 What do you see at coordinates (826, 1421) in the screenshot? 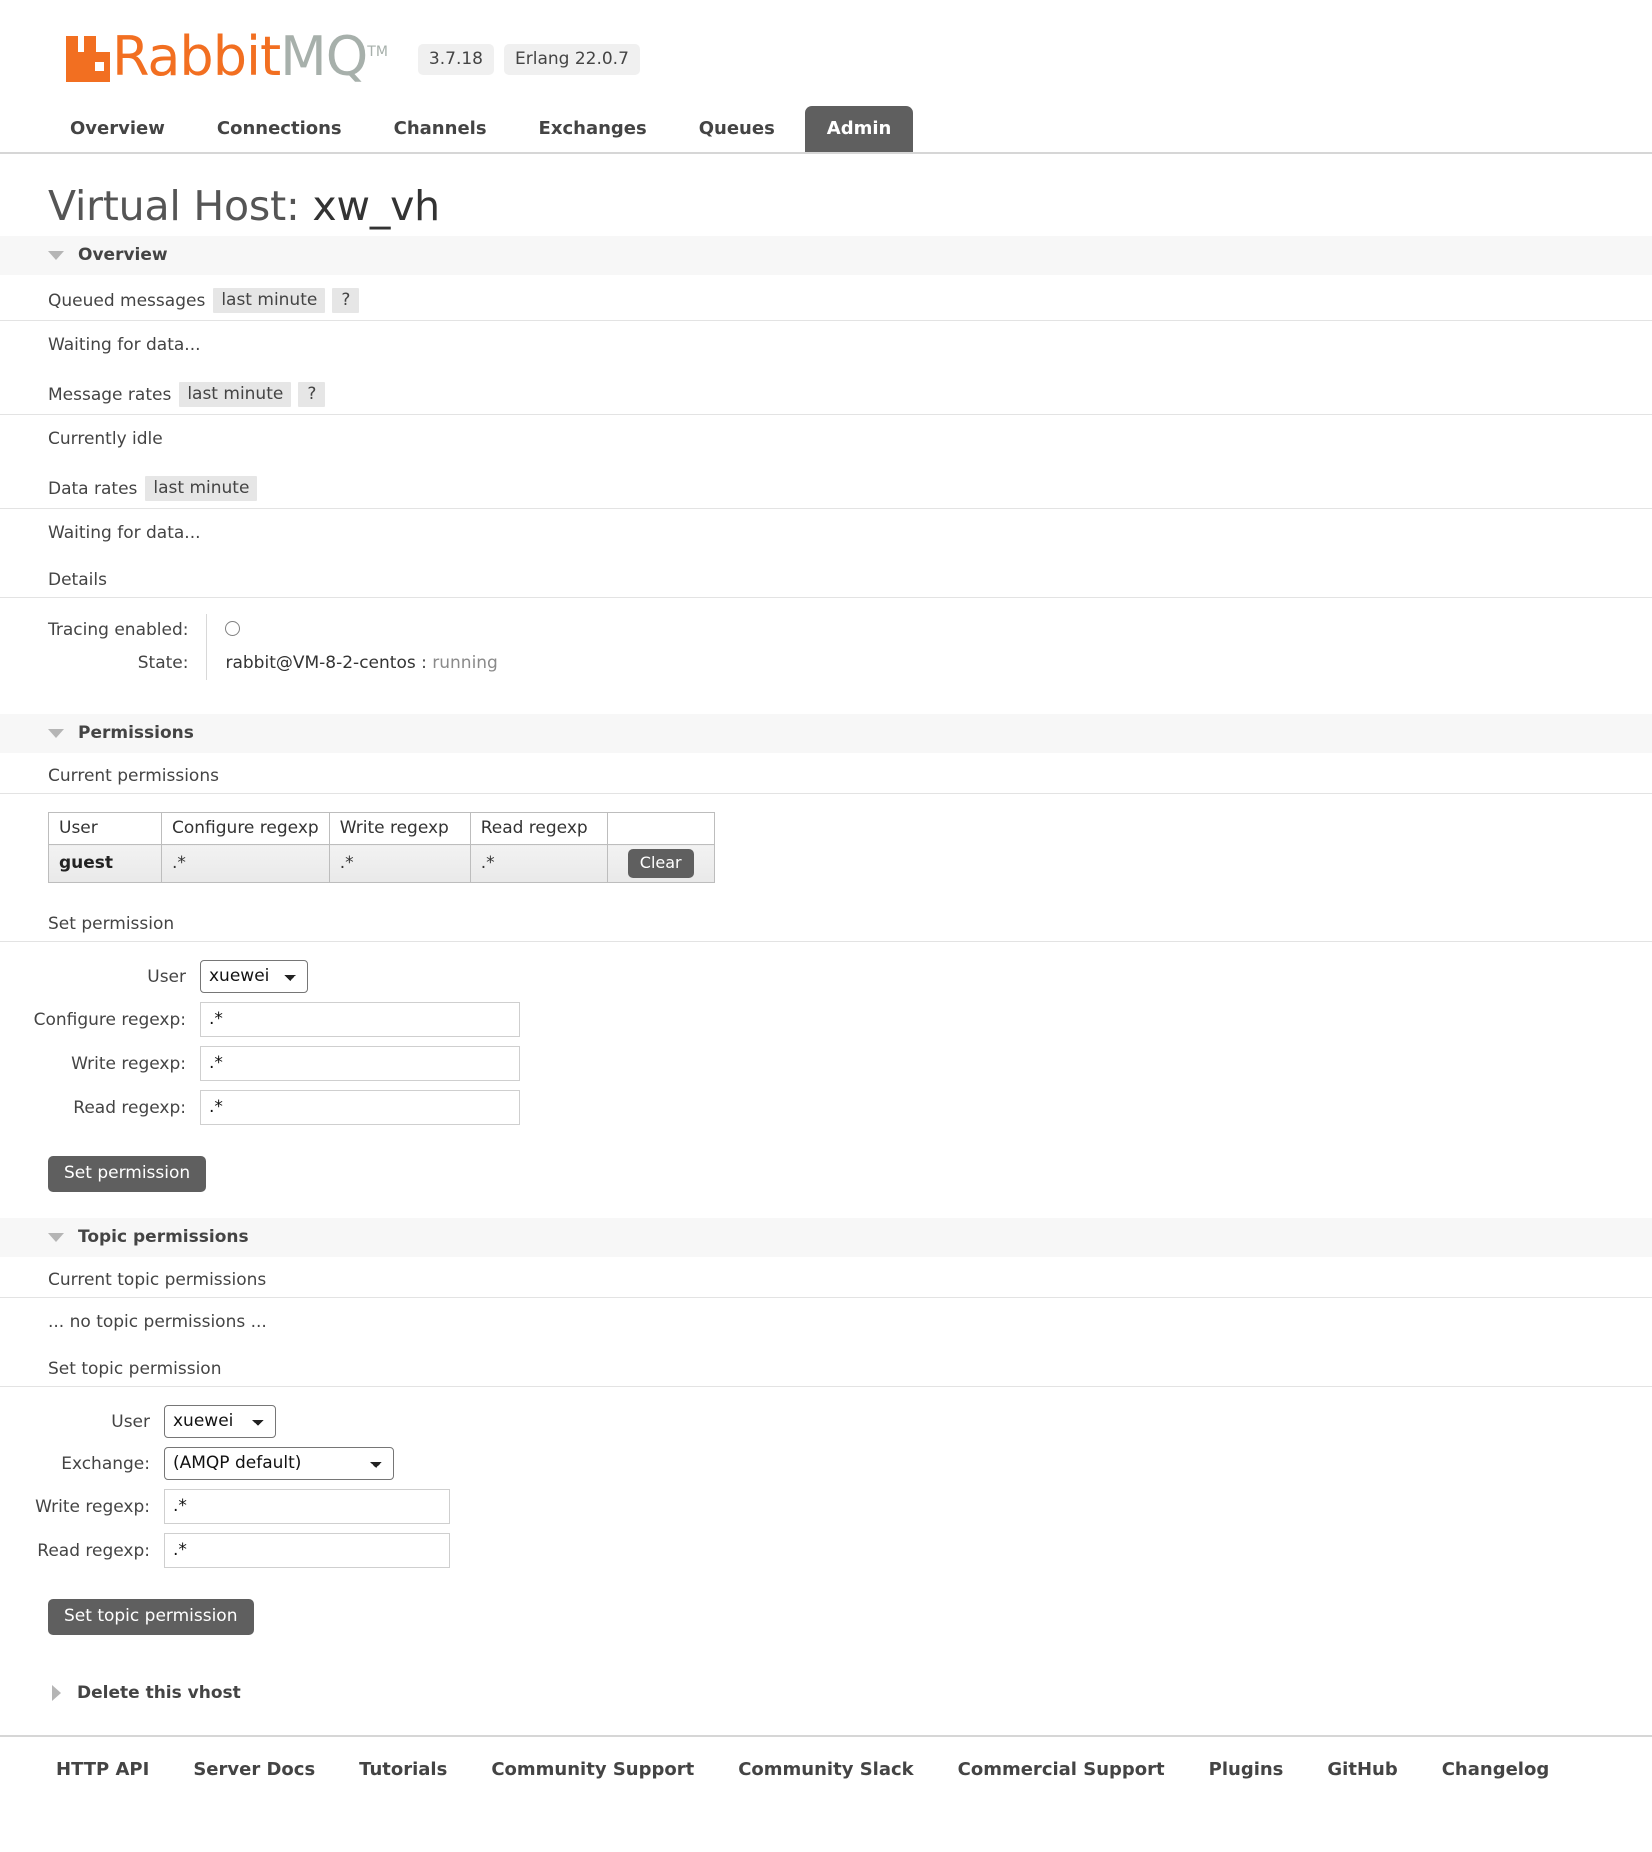
I see `form-row-topic-user: User xuewei guest` at bounding box center [826, 1421].